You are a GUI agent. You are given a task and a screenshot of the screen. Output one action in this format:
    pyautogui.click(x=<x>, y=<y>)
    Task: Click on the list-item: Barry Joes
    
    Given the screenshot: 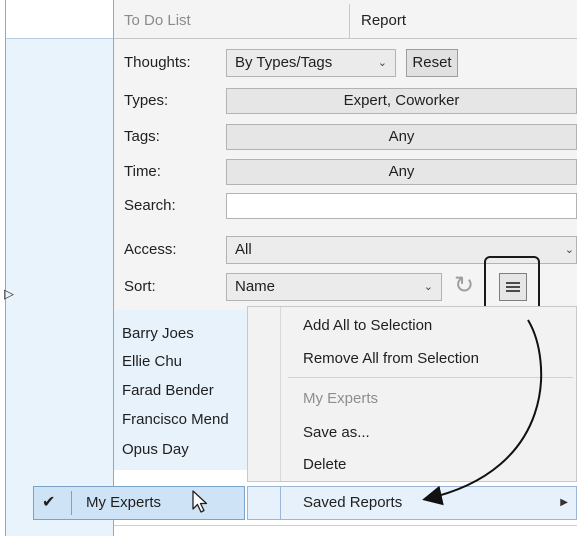 What is the action you would take?
    pyautogui.click(x=158, y=334)
    